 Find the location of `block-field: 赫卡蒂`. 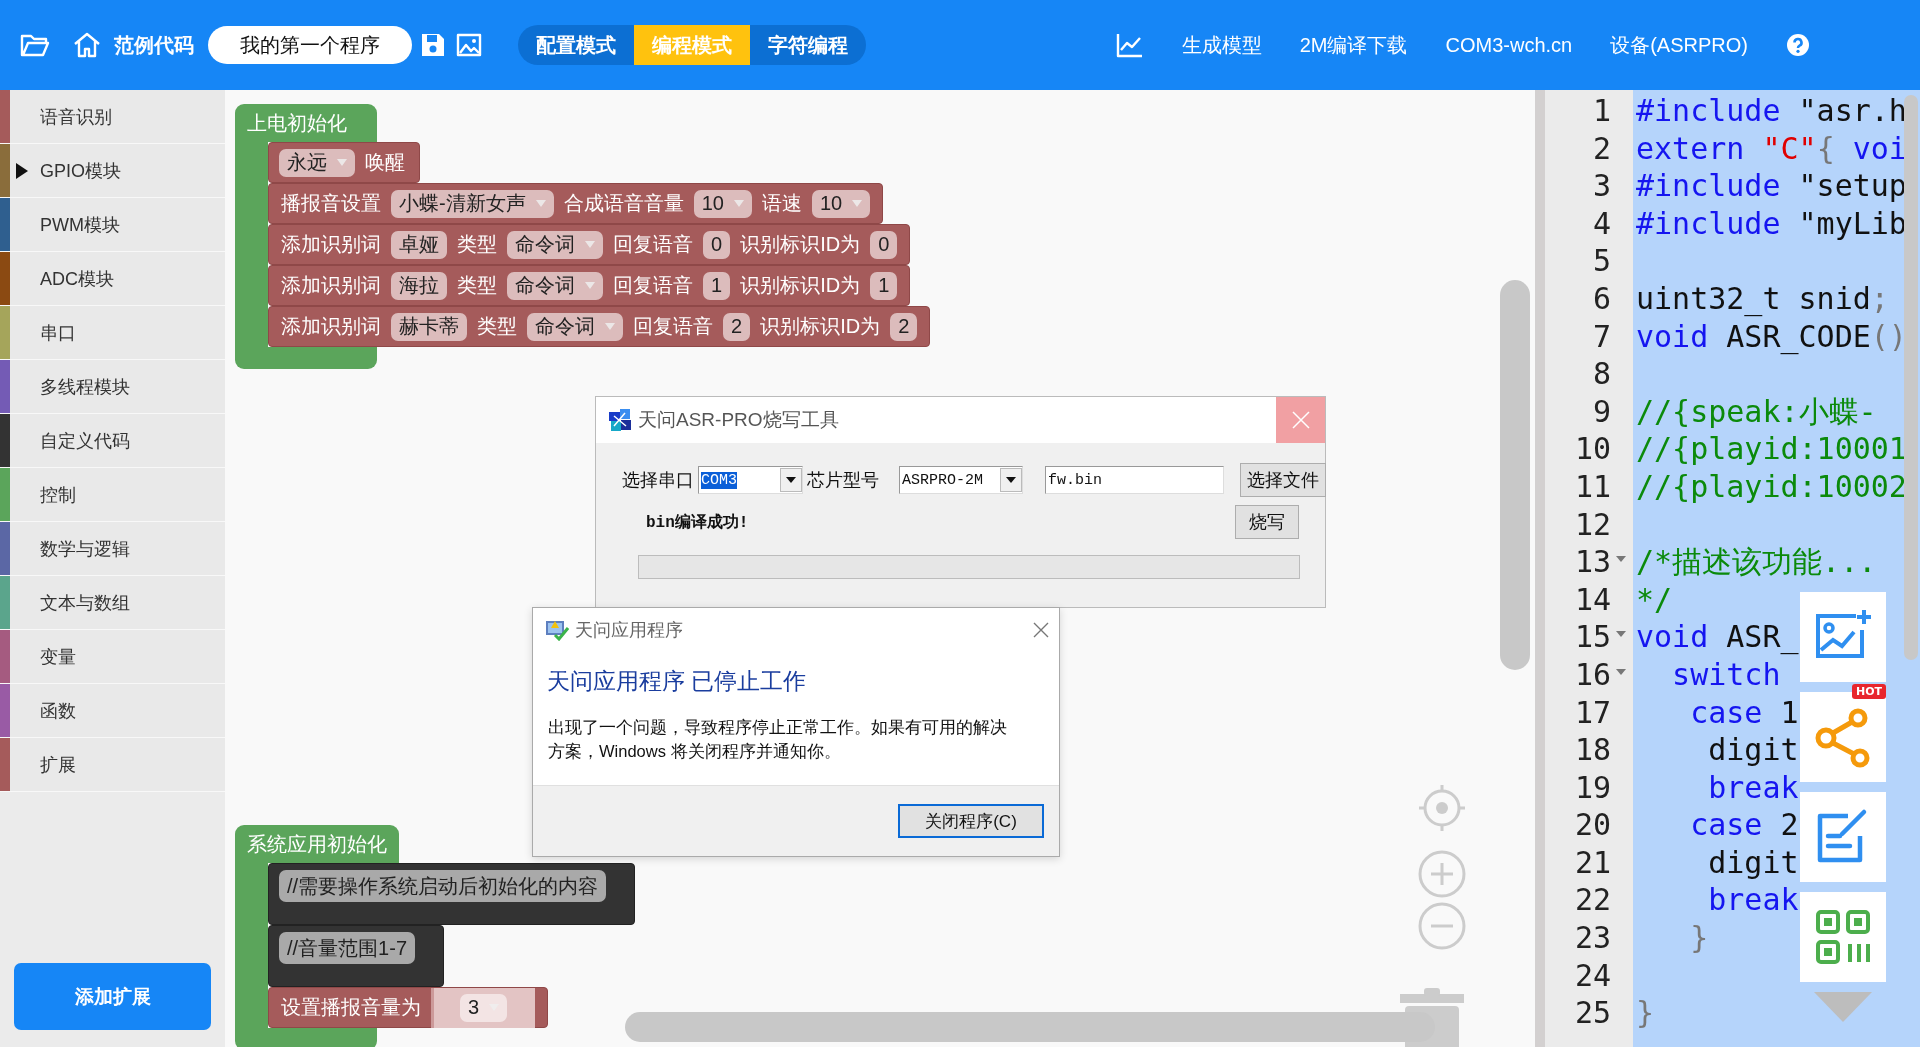

block-field: 赫卡蒂 is located at coordinates (429, 326).